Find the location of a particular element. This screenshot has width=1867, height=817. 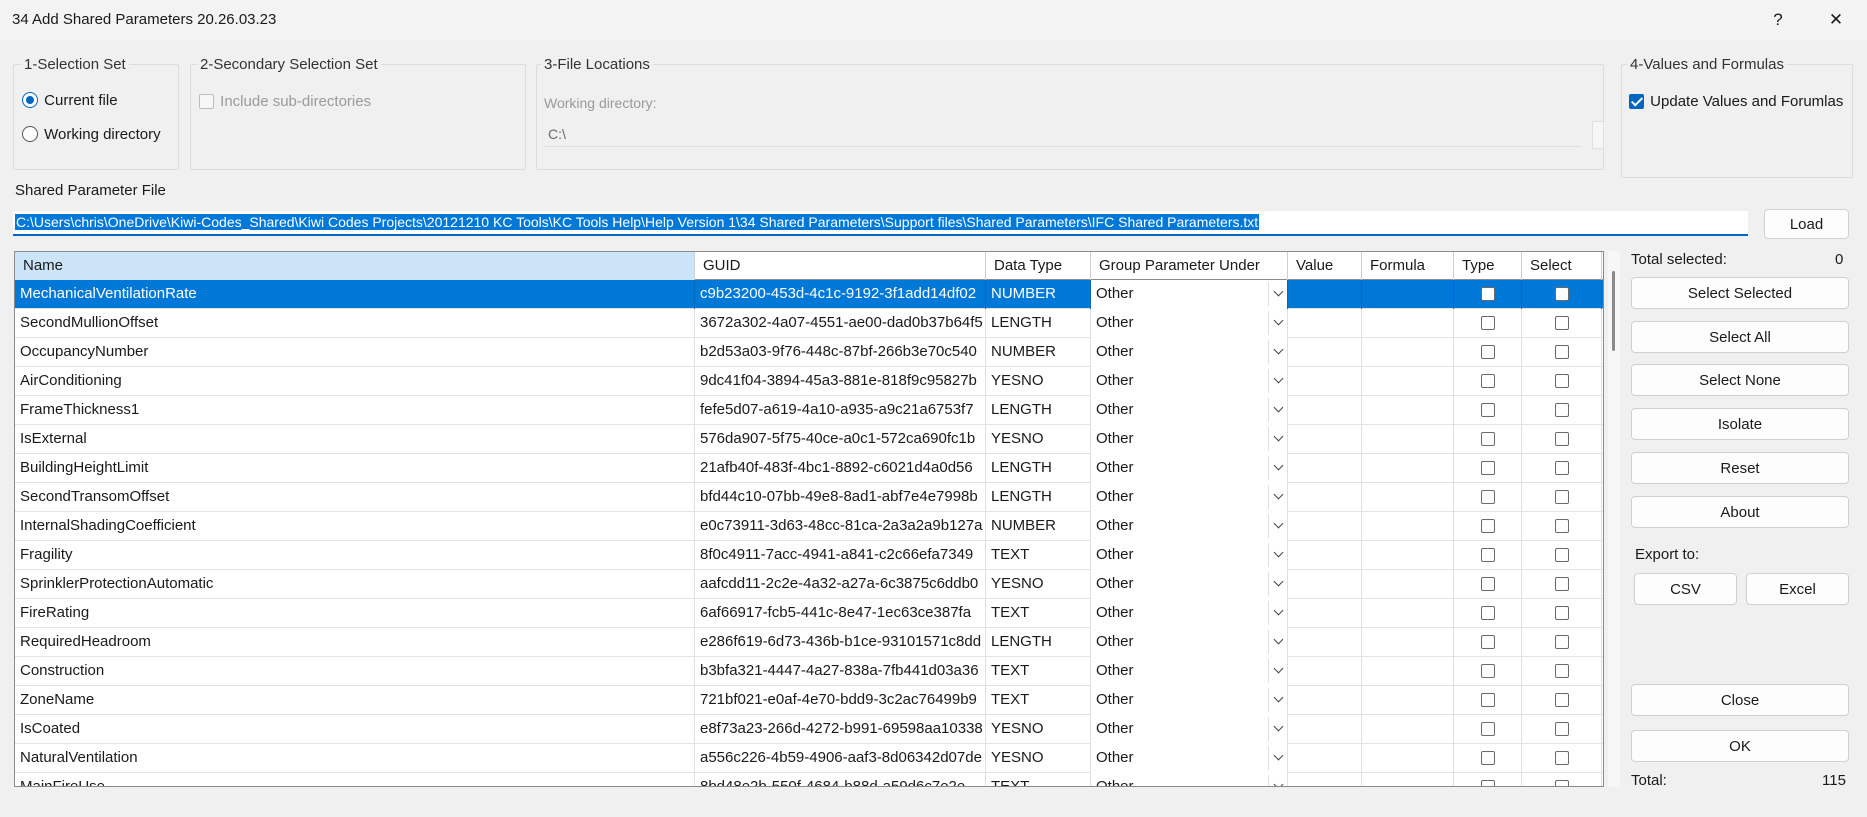

header-name: Name is located at coordinates (355, 266).